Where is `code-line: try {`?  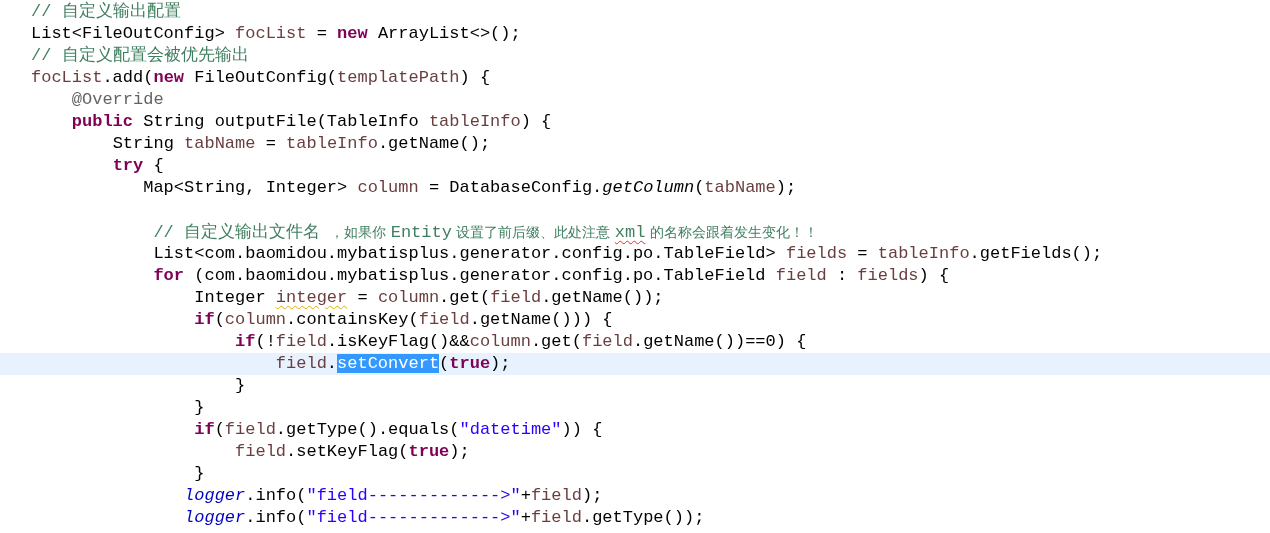 code-line: try { is located at coordinates (138, 166).